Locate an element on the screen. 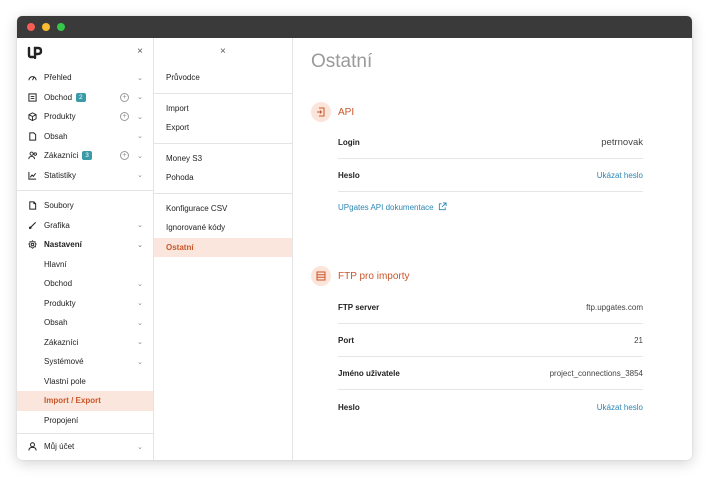 The height and width of the screenshot is (477, 709). api-section-header: API is located at coordinates (332, 112).